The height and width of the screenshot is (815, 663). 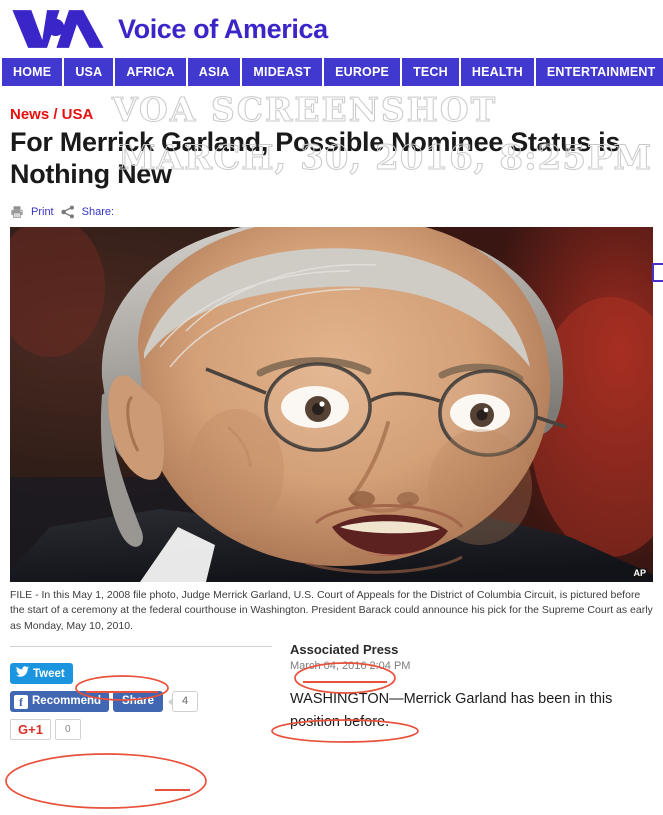 I want to click on voa-logo, so click(x=58, y=29).